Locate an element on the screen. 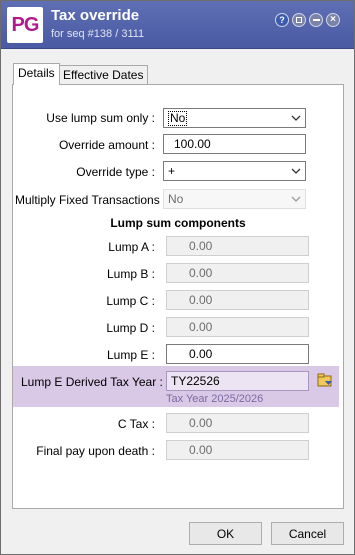 This screenshot has height=555, width=355. window-subtitle: for seq #138 / 3111 is located at coordinates (98, 34).